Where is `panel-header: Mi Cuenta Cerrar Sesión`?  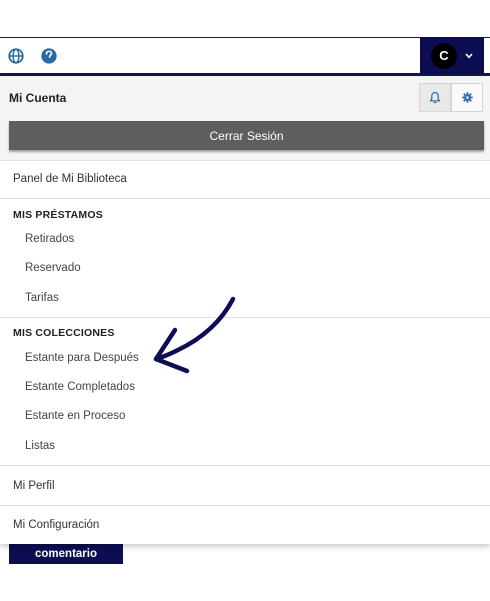 panel-header: Mi Cuenta Cerrar Sesión is located at coordinates (245, 119).